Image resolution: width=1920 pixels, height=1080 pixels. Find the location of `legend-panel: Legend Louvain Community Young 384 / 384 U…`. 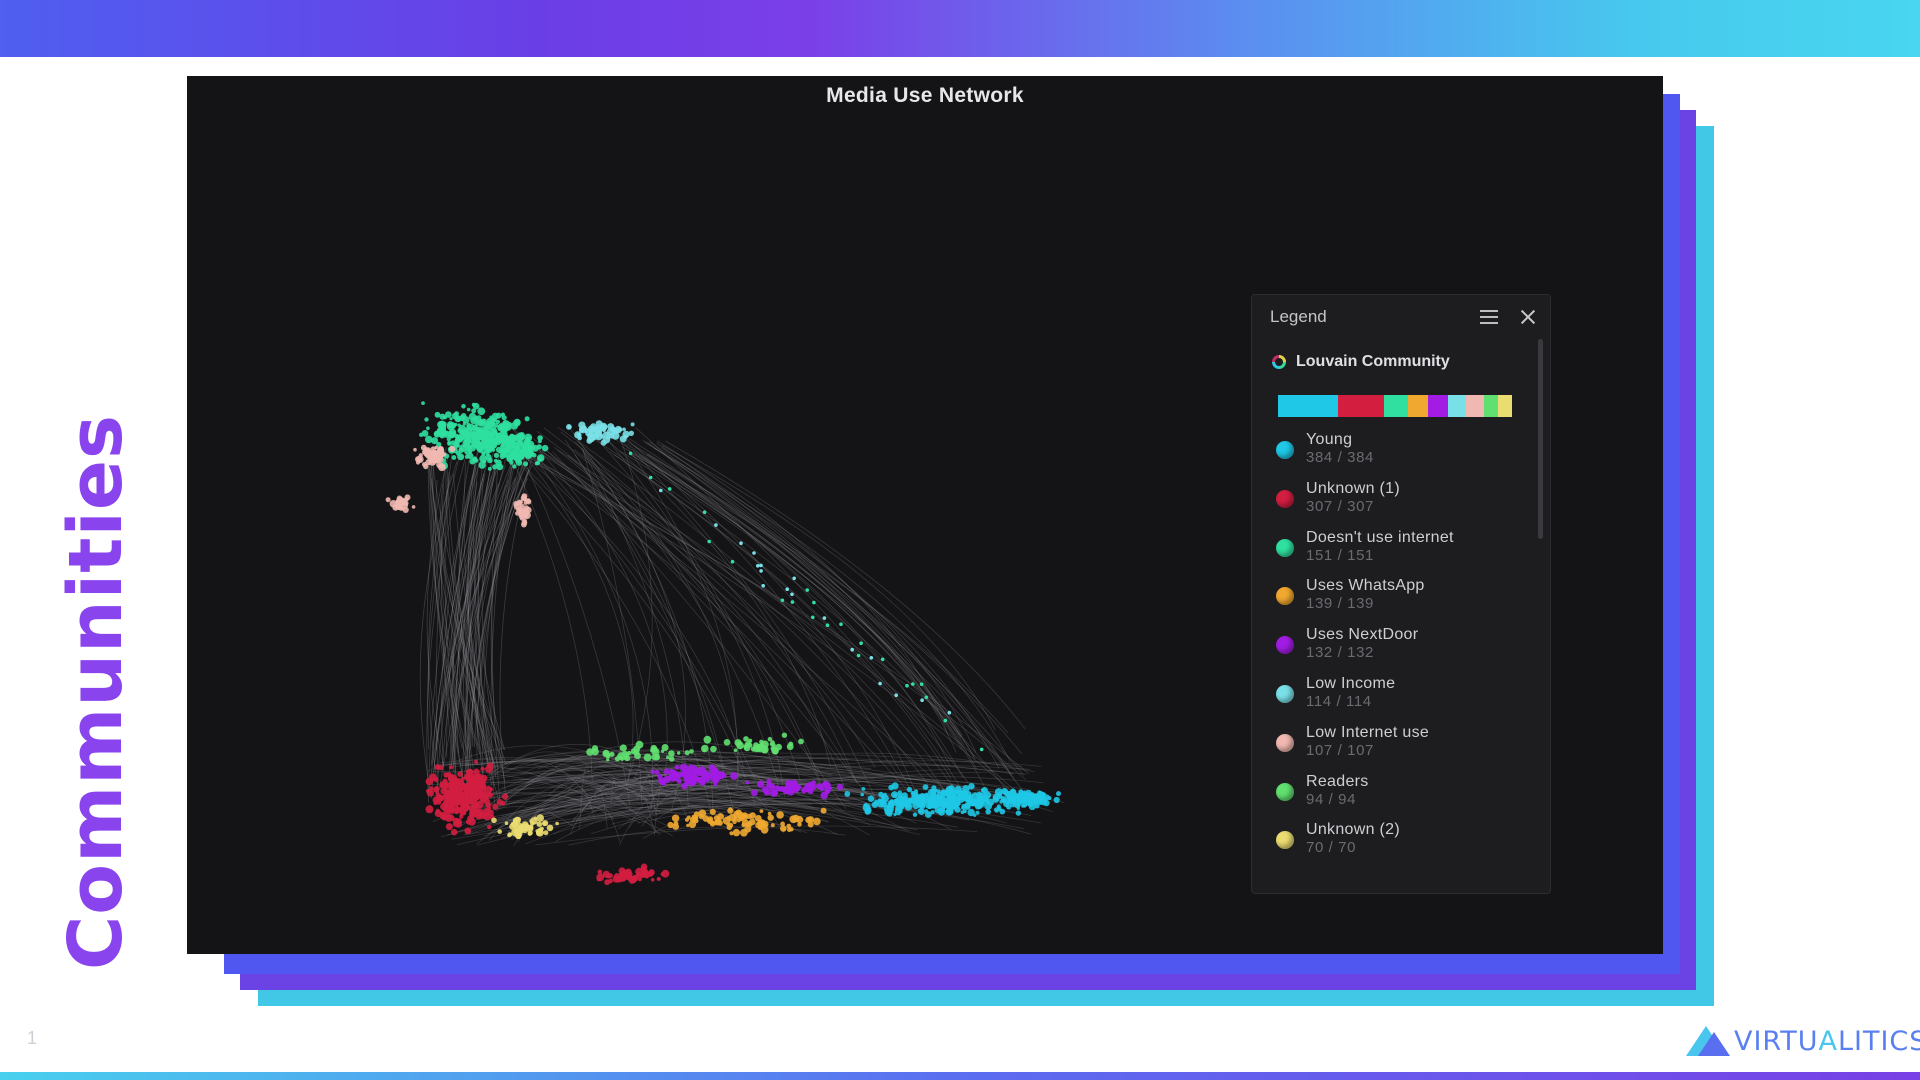

legend-panel: Legend Louvain Community Young 384 / 384 U… is located at coordinates (1401, 594).